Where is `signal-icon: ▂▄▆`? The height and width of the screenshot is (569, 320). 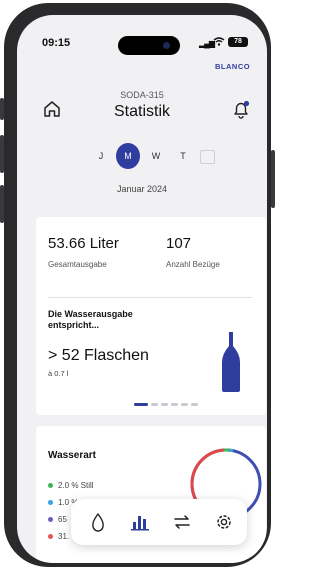
signal-icon: ▂▄▆ is located at coordinates (207, 43).